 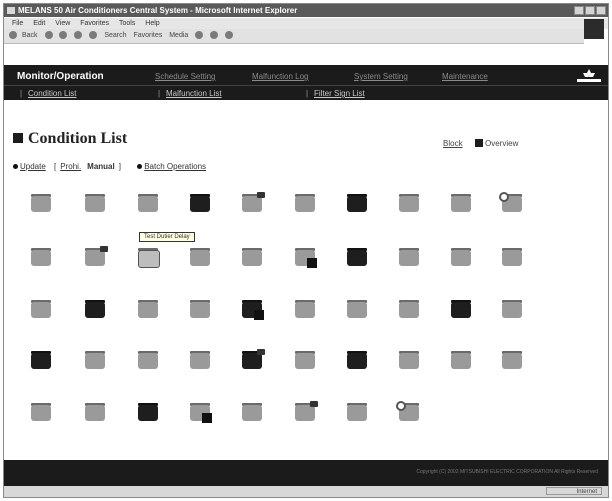 What do you see at coordinates (214, 35) in the screenshot?
I see `mail-icon` at bounding box center [214, 35].